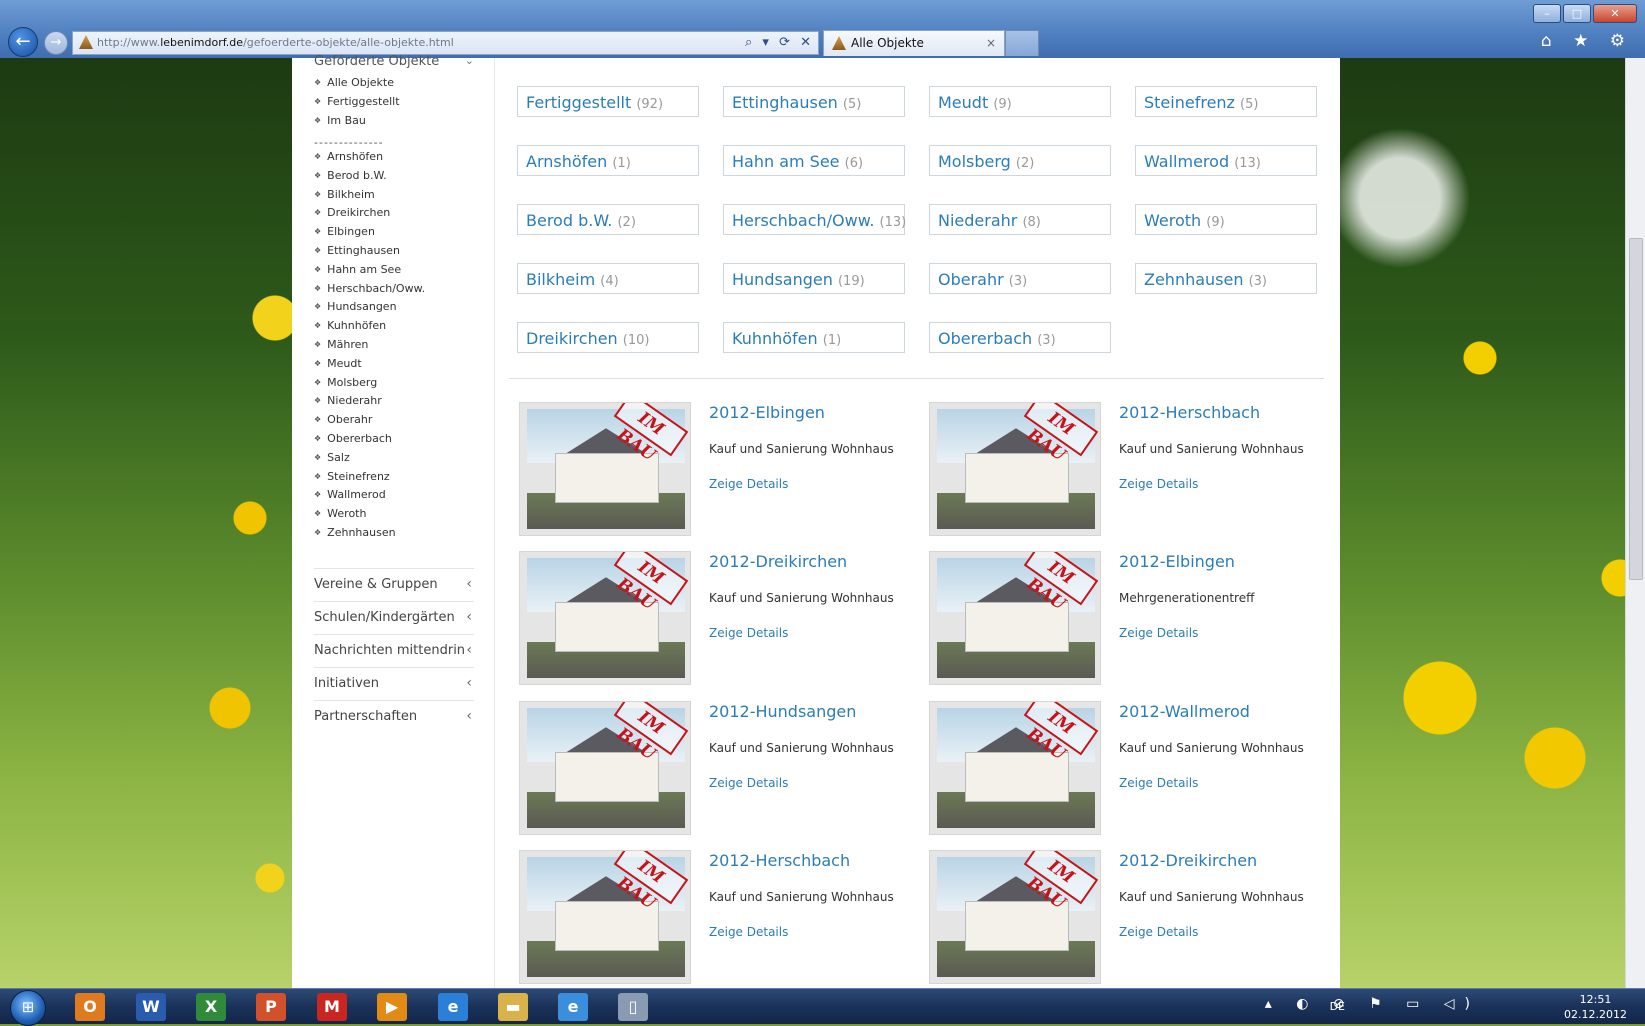 The height and width of the screenshot is (1026, 1645). Describe the element at coordinates (1636, 409) in the screenshot. I see `scrollbar-thumb` at that location.